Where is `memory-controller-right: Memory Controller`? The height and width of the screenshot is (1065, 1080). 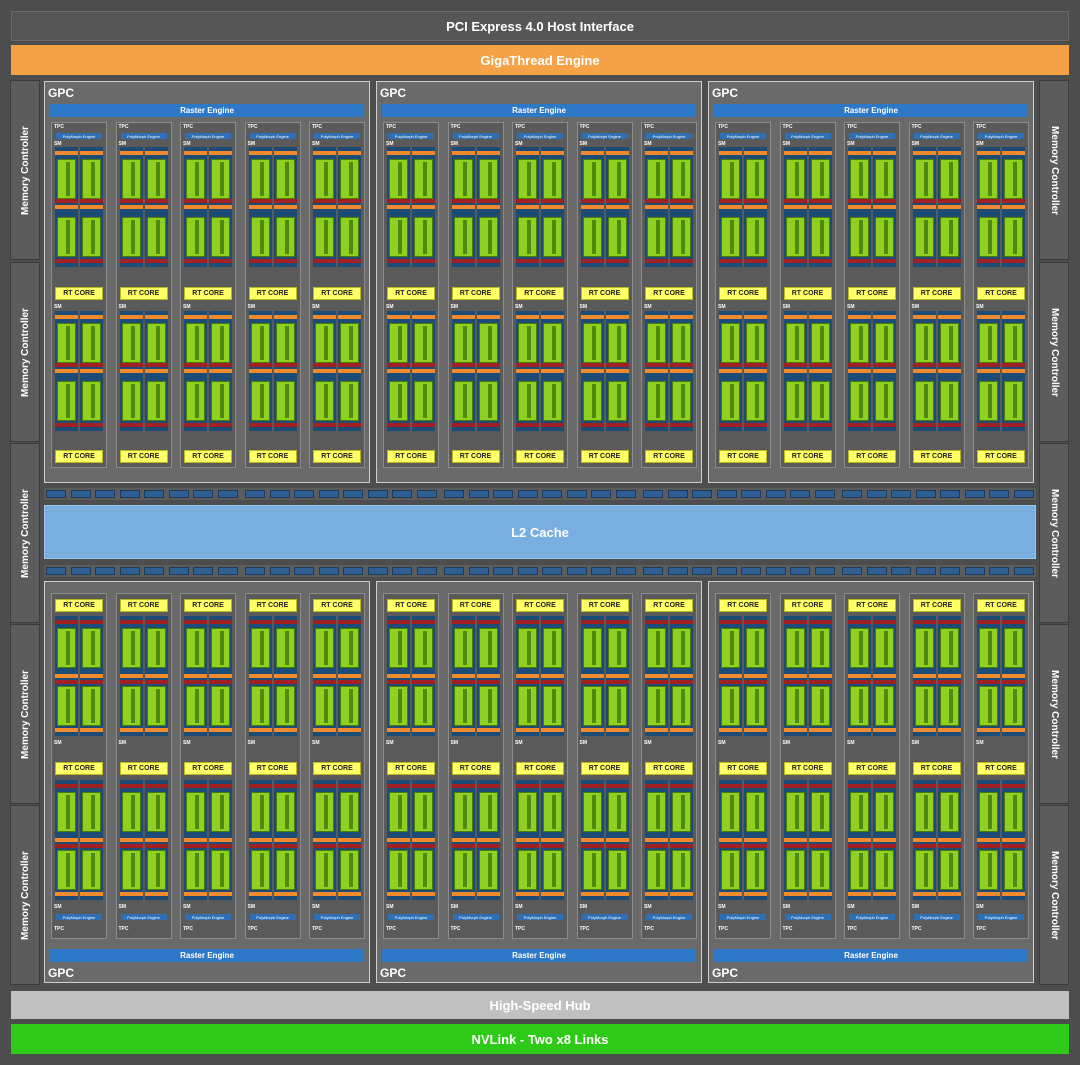
memory-controller-right: Memory Controller is located at coordinates (1054, 533).